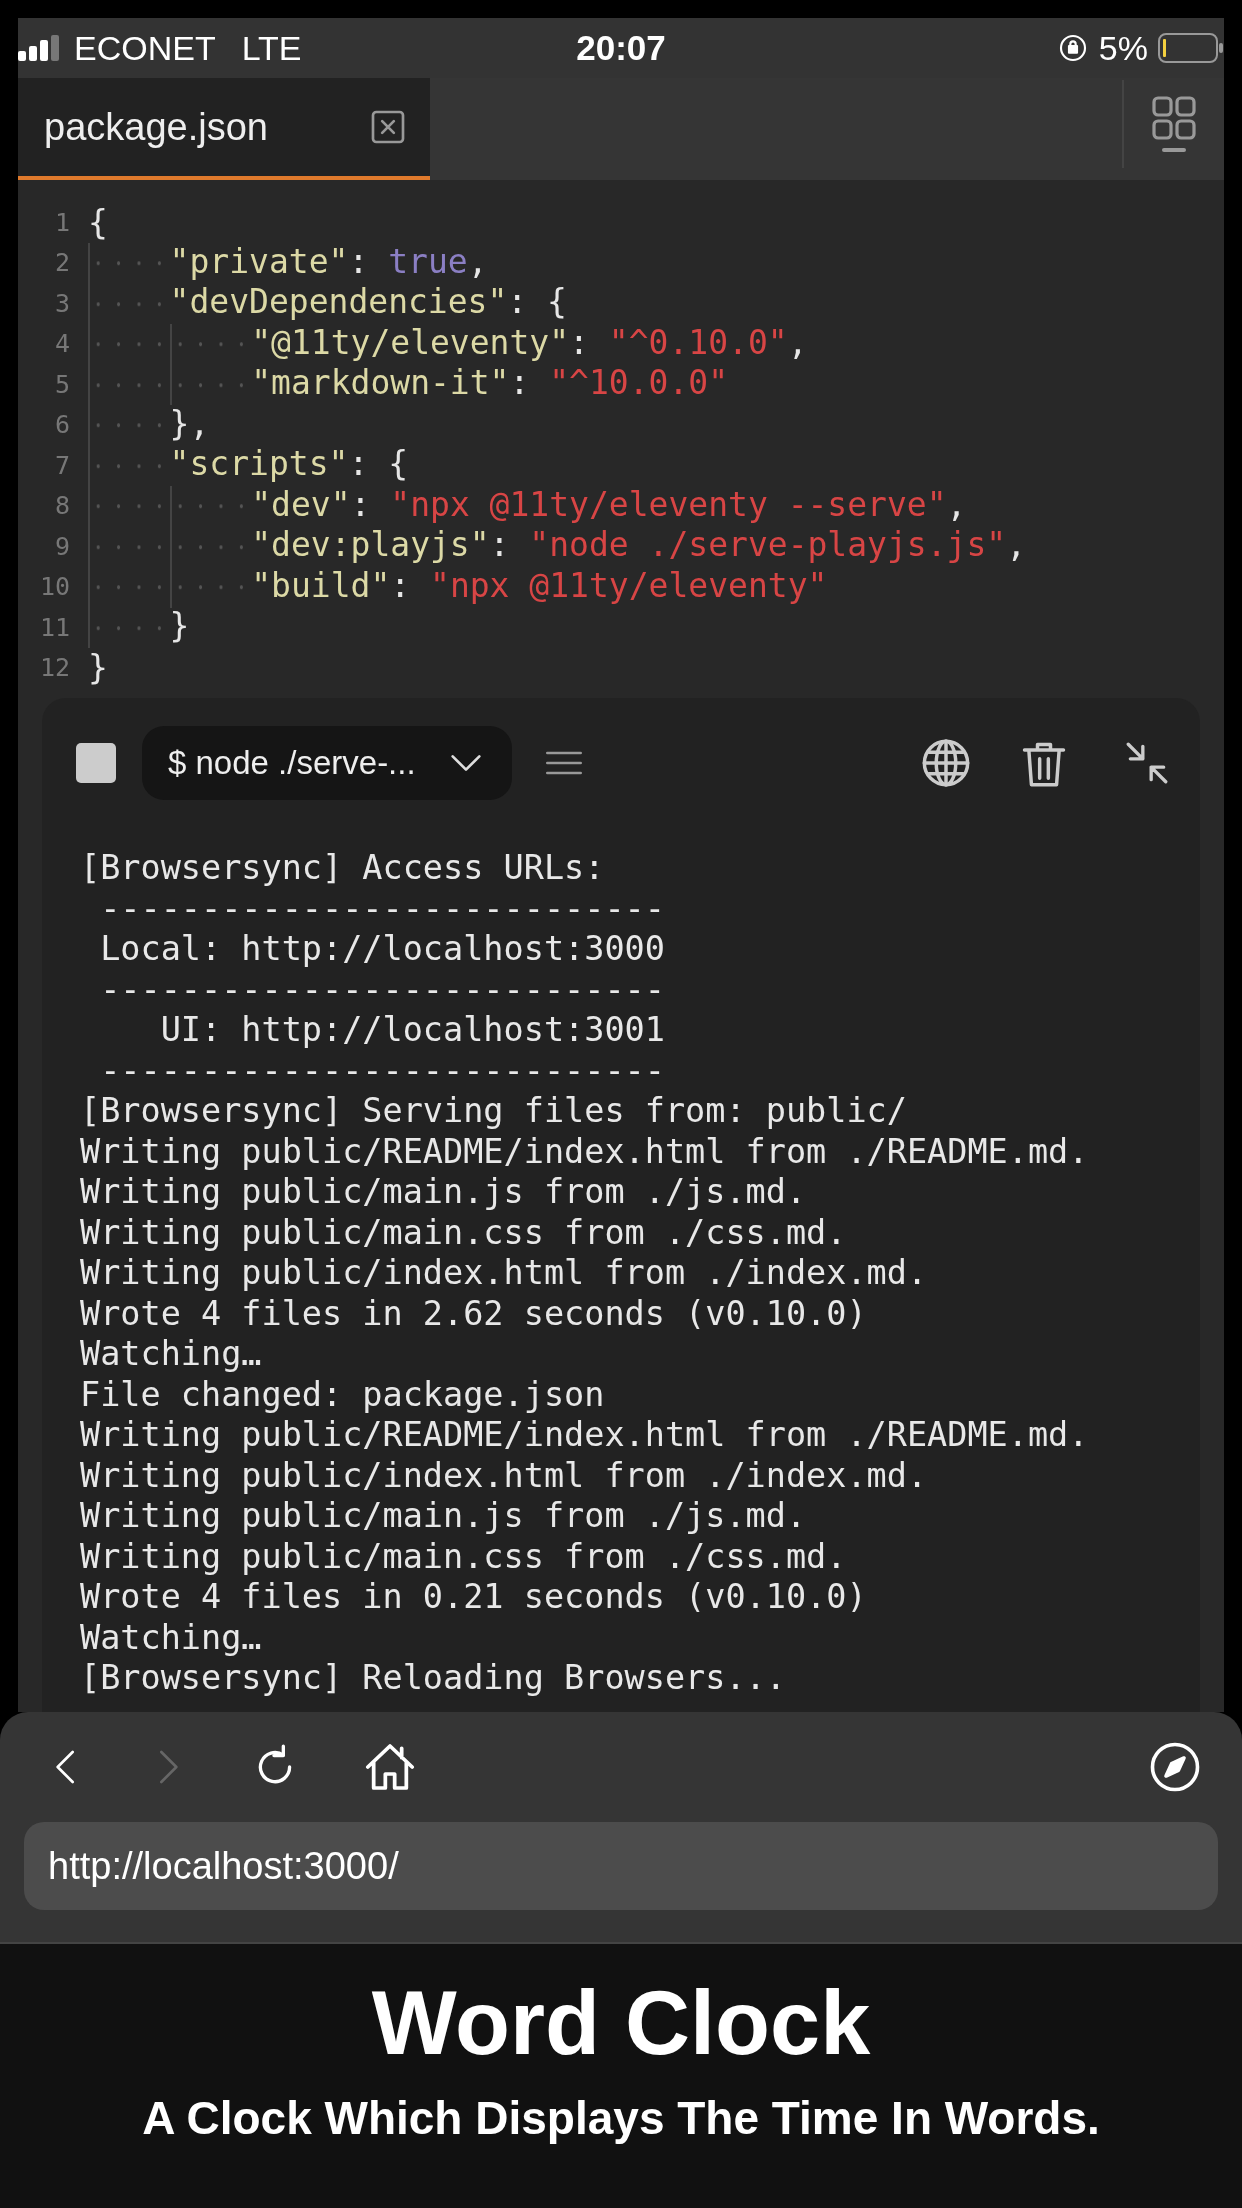  What do you see at coordinates (62, 465) in the screenshot?
I see `line-number: 7` at bounding box center [62, 465].